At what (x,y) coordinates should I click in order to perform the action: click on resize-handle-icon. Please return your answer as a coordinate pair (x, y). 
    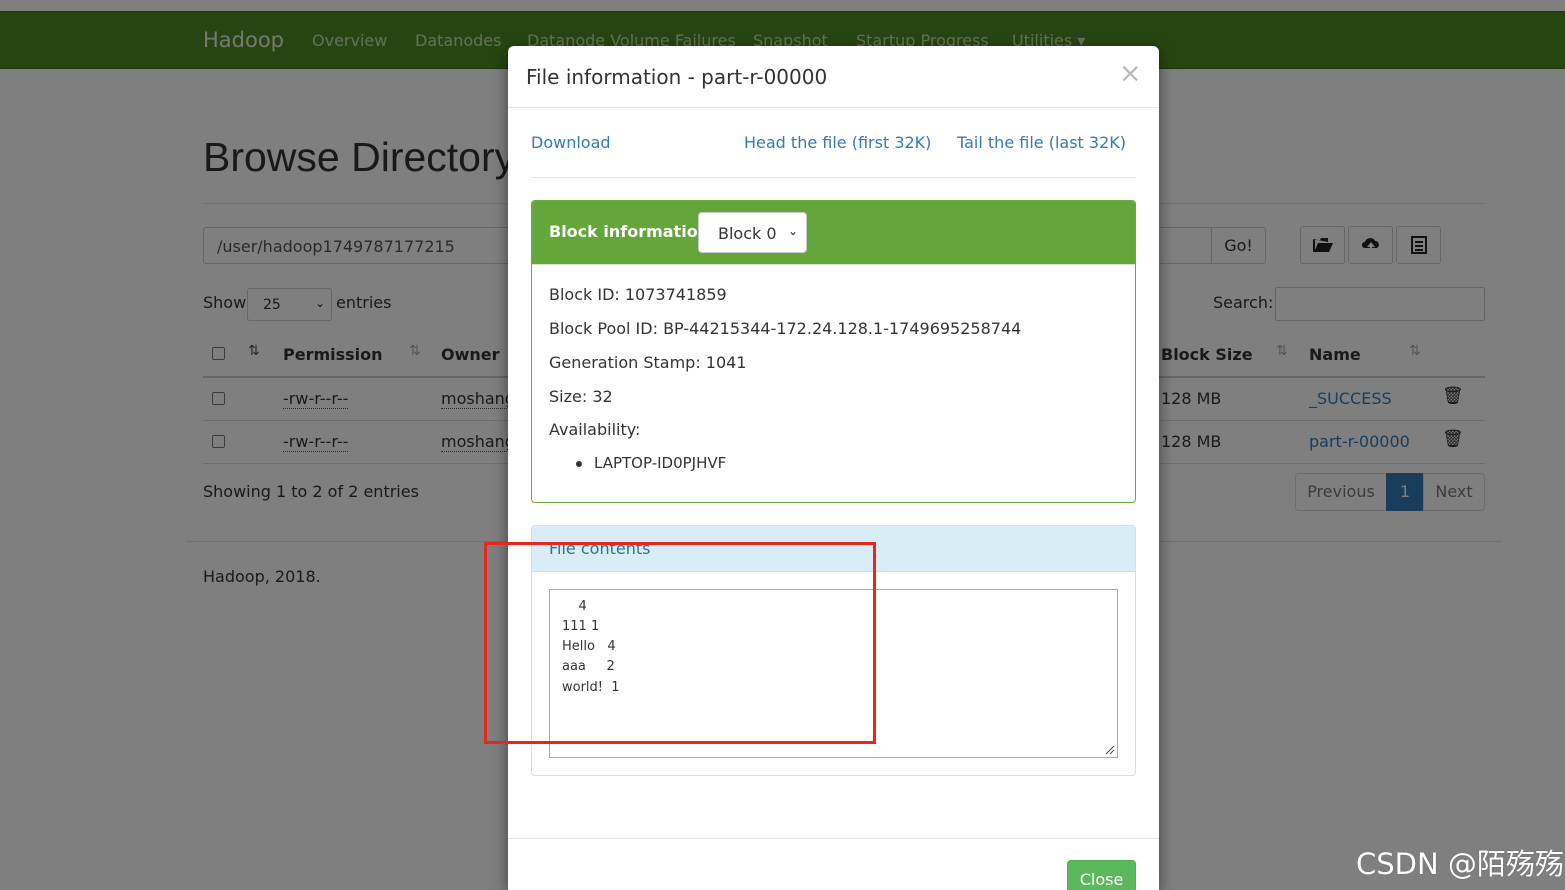
    Looking at the image, I should click on (1110, 750).